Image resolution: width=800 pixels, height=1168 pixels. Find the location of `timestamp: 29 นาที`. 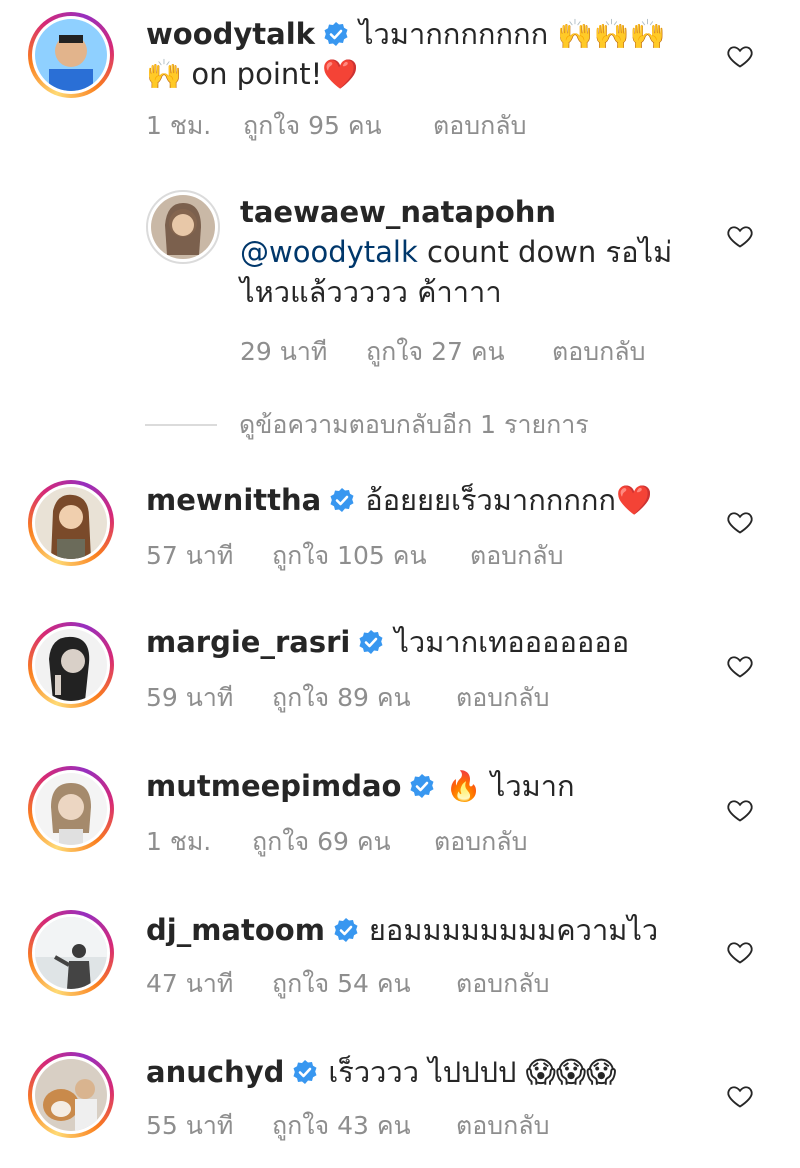

timestamp: 29 นาที is located at coordinates (284, 351).